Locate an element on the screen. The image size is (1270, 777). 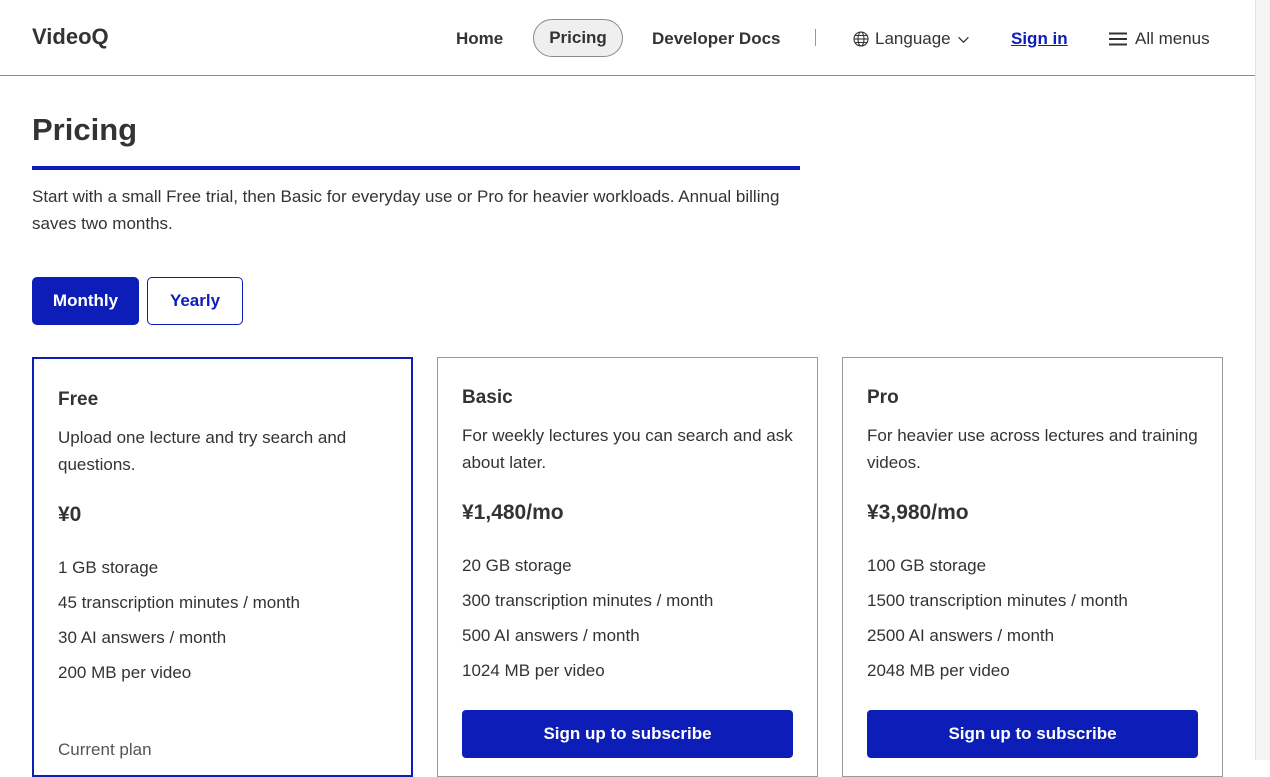
feature-item: 500 AI answers / month is located at coordinates (551, 635).